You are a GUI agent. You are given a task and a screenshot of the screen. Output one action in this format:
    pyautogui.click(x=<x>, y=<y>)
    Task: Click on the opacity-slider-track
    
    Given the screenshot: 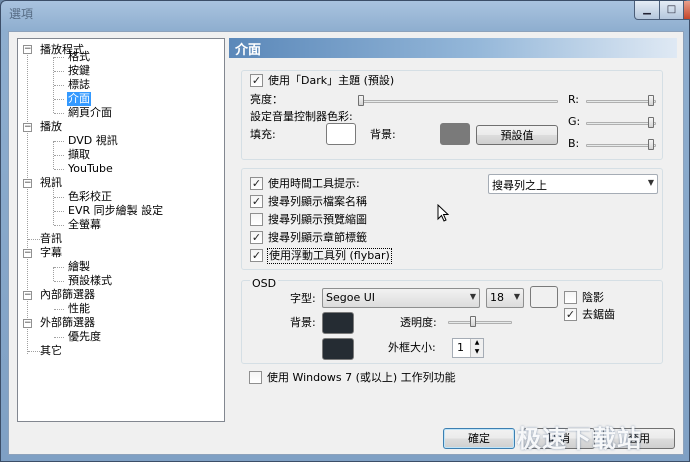 What is the action you would take?
    pyautogui.click(x=480, y=322)
    